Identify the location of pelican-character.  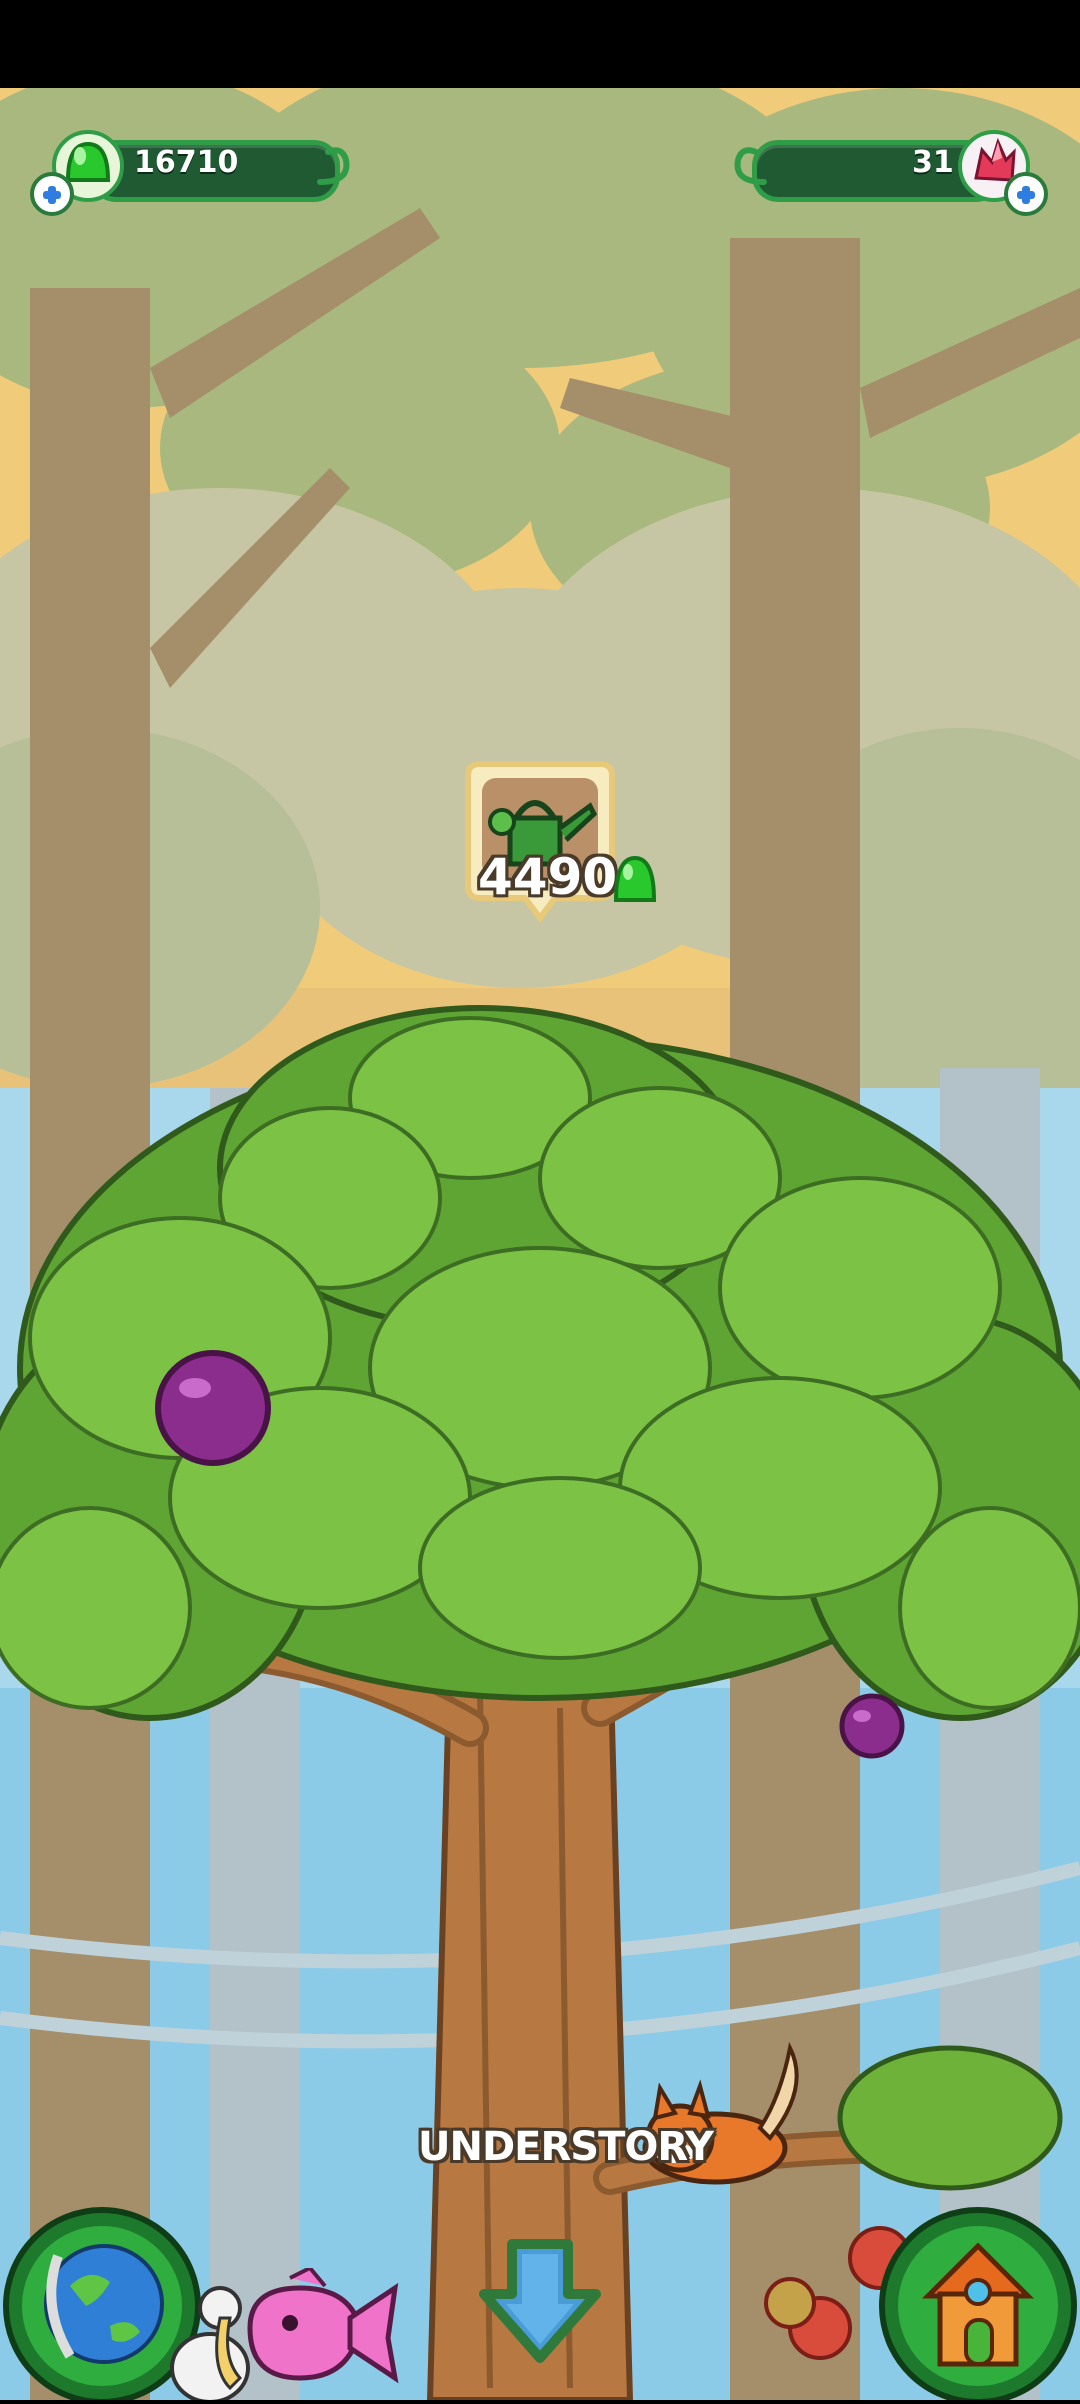
(205, 2341).